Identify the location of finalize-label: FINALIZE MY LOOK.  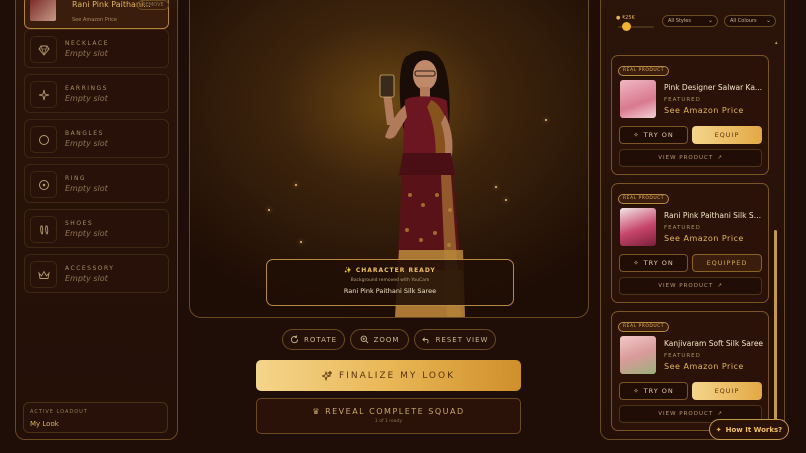
(397, 375).